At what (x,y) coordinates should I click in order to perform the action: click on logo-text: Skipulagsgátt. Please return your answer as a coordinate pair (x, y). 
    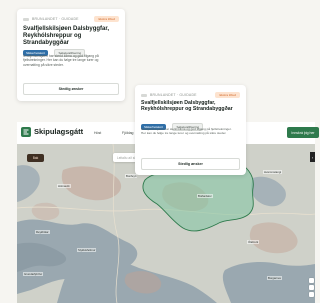
    Looking at the image, I should click on (58, 131).